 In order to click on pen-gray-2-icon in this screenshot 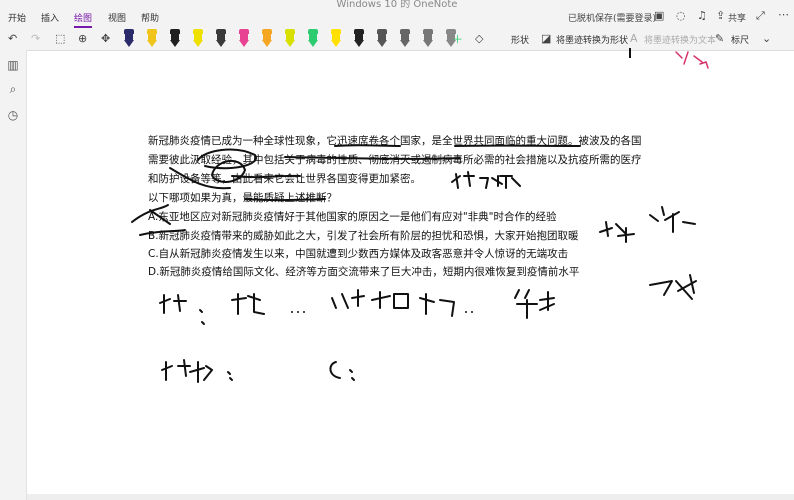, I will do `click(405, 38)`.